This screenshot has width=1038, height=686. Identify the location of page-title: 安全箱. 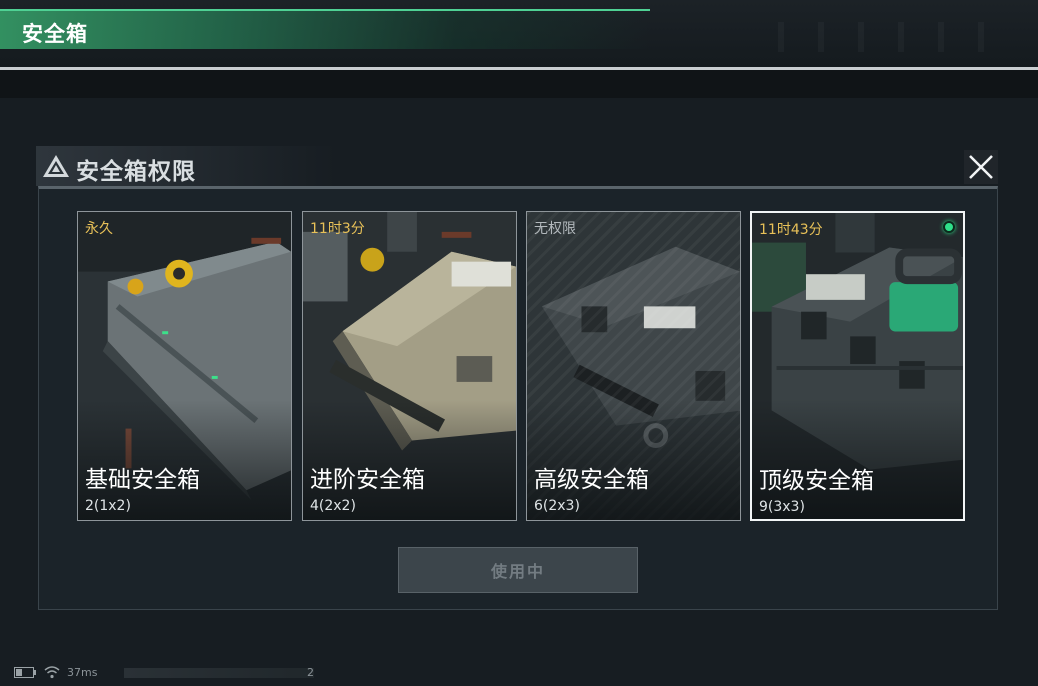
(55, 34).